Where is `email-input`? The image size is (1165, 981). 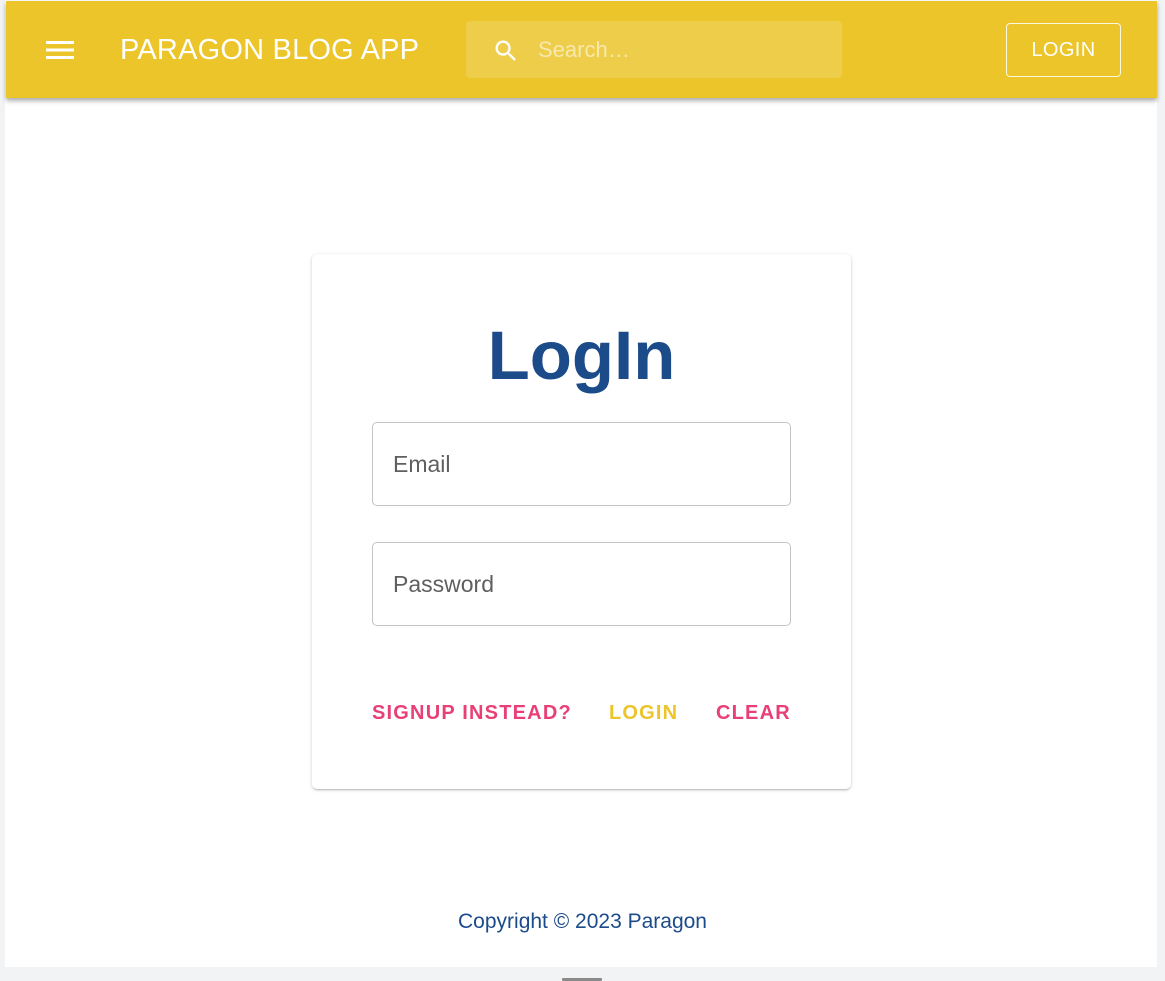 email-input is located at coordinates (581, 464).